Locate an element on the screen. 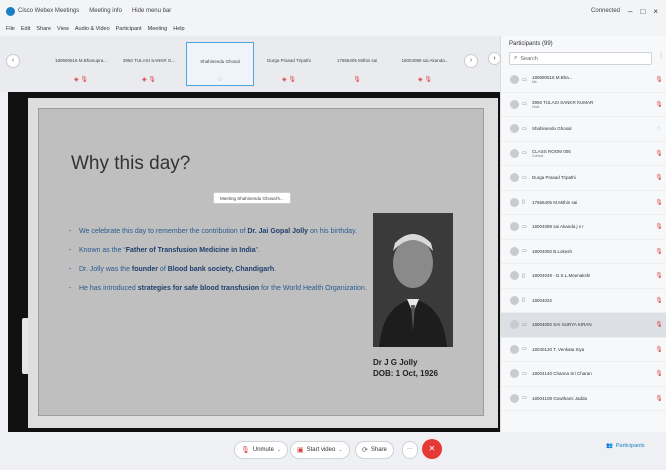 The width and height of the screenshot is (666, 470). menu-edit: Edit is located at coordinates (25, 29).